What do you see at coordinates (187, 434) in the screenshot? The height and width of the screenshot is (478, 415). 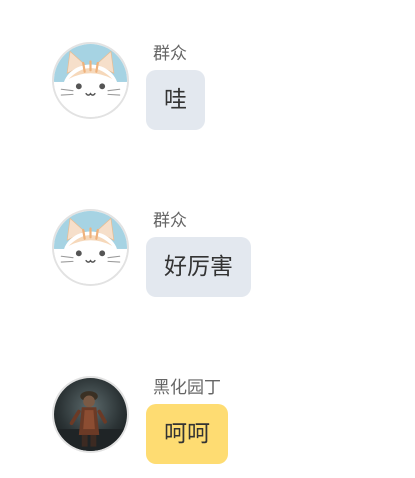 I see `message-bubble: 呵呵` at bounding box center [187, 434].